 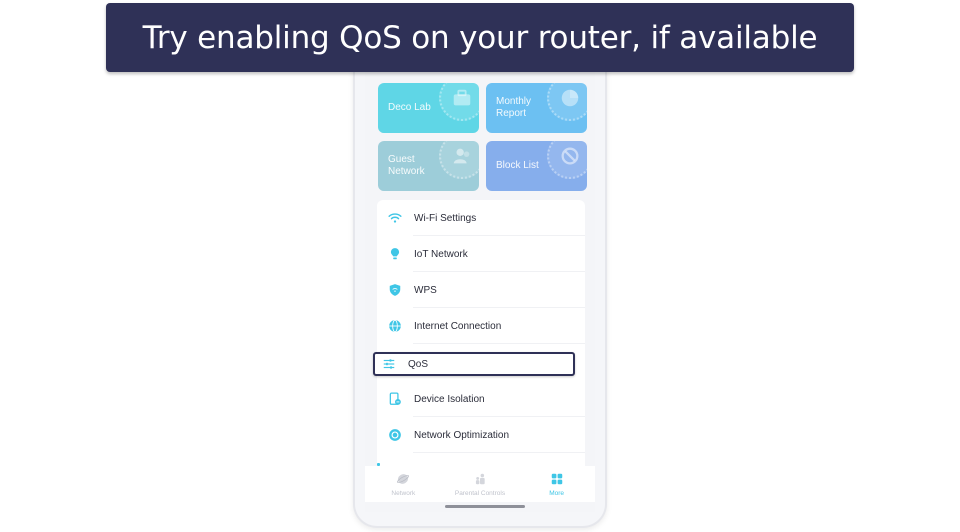 I want to click on family-icon, so click(x=480, y=479).